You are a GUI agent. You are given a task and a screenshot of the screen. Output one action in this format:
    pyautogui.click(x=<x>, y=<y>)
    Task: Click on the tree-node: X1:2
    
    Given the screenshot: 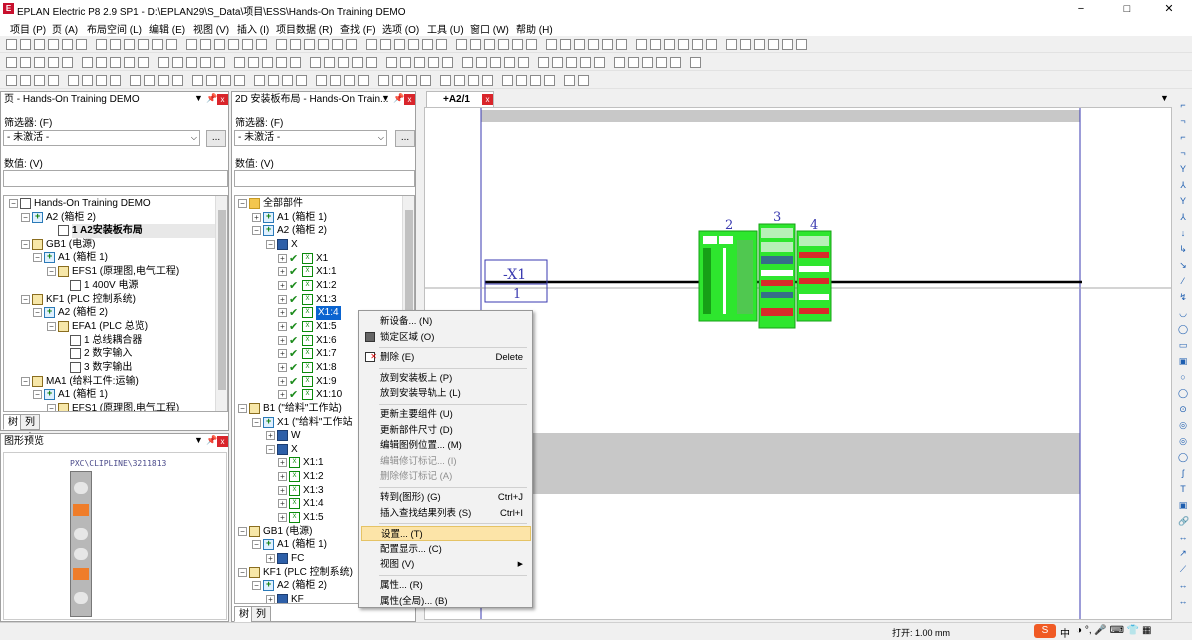 What is the action you would take?
    pyautogui.click(x=313, y=477)
    